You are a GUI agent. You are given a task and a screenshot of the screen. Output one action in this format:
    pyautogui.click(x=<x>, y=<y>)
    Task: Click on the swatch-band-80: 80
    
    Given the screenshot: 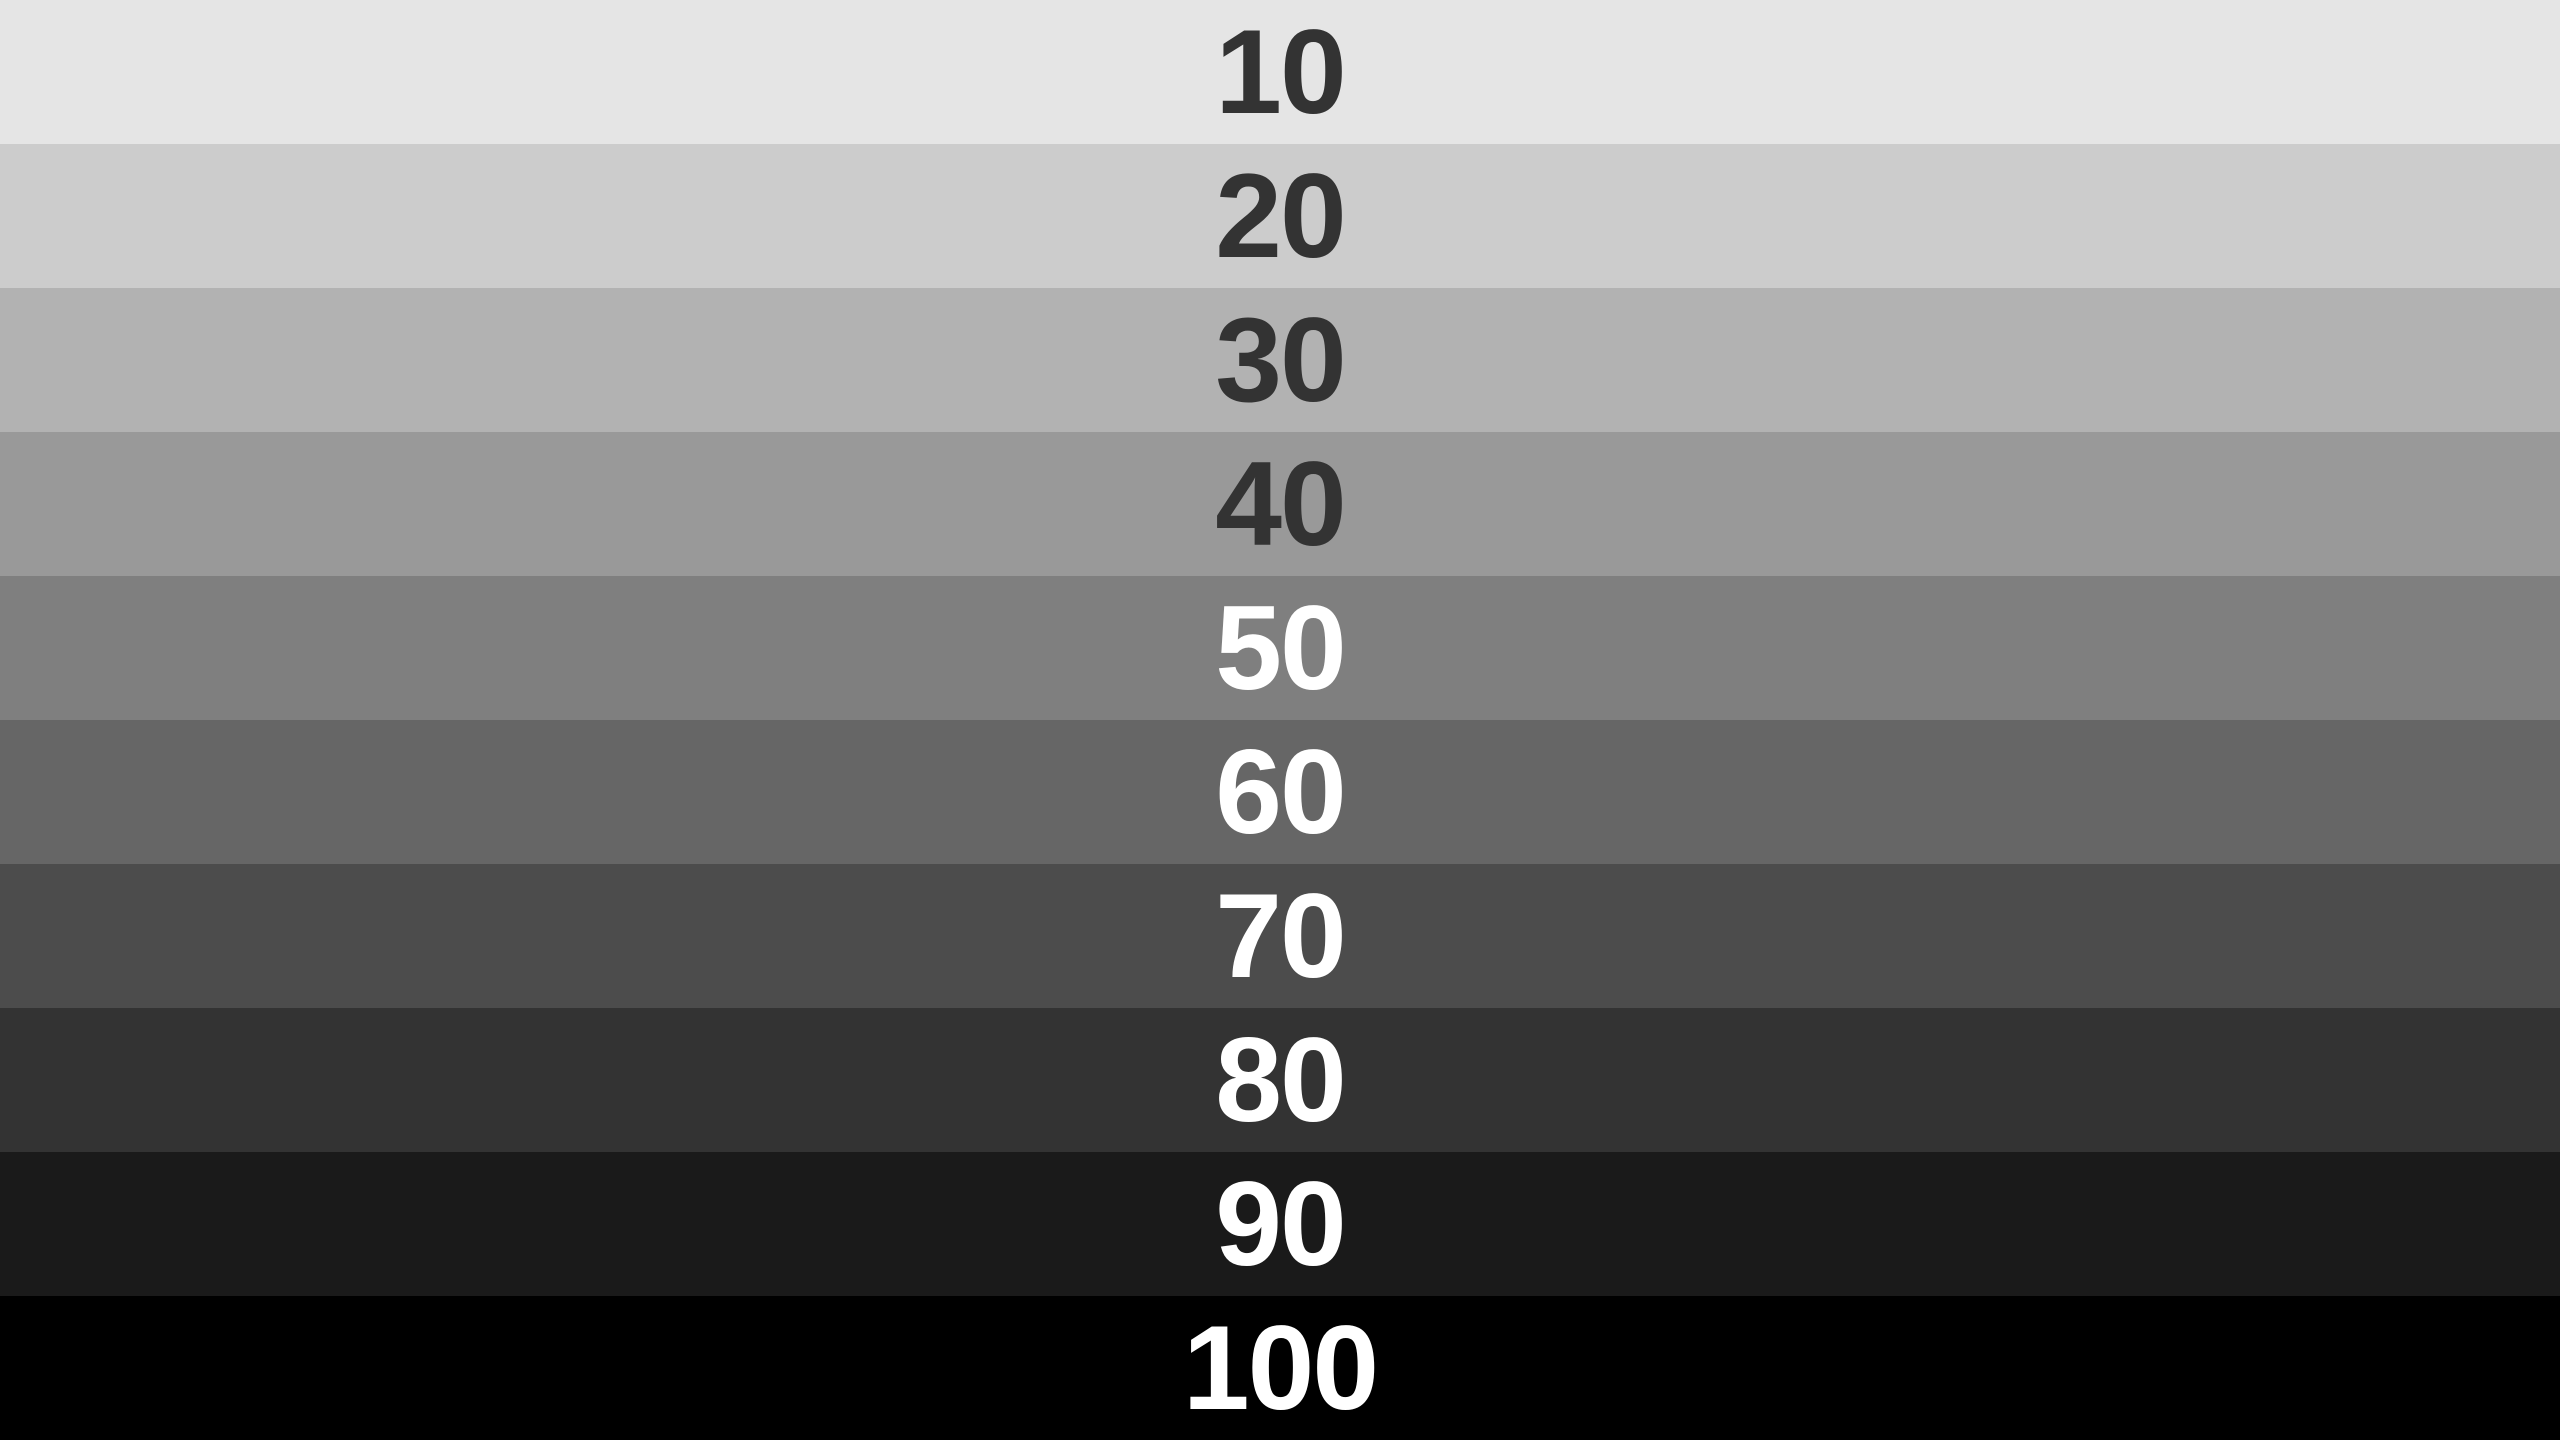 What is the action you would take?
    pyautogui.click(x=1280, y=1080)
    